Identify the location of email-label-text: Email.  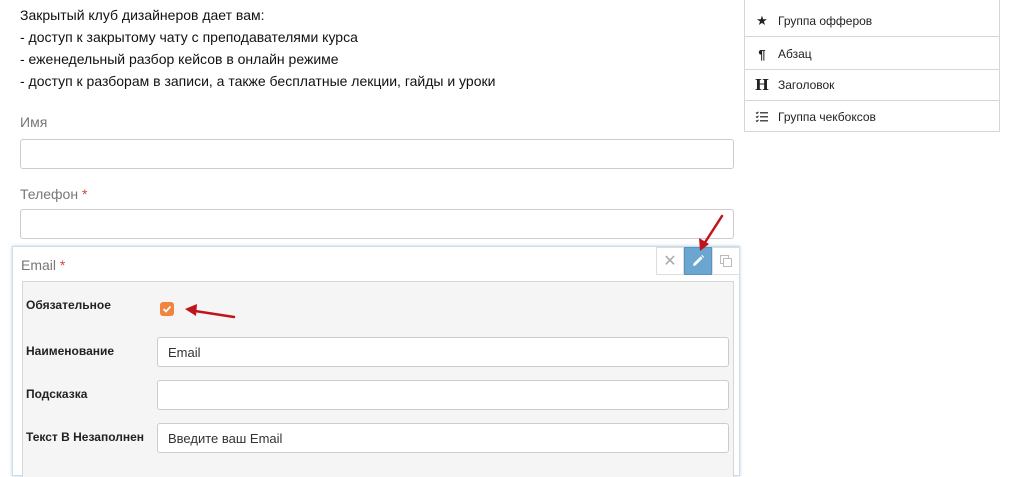
(39, 265).